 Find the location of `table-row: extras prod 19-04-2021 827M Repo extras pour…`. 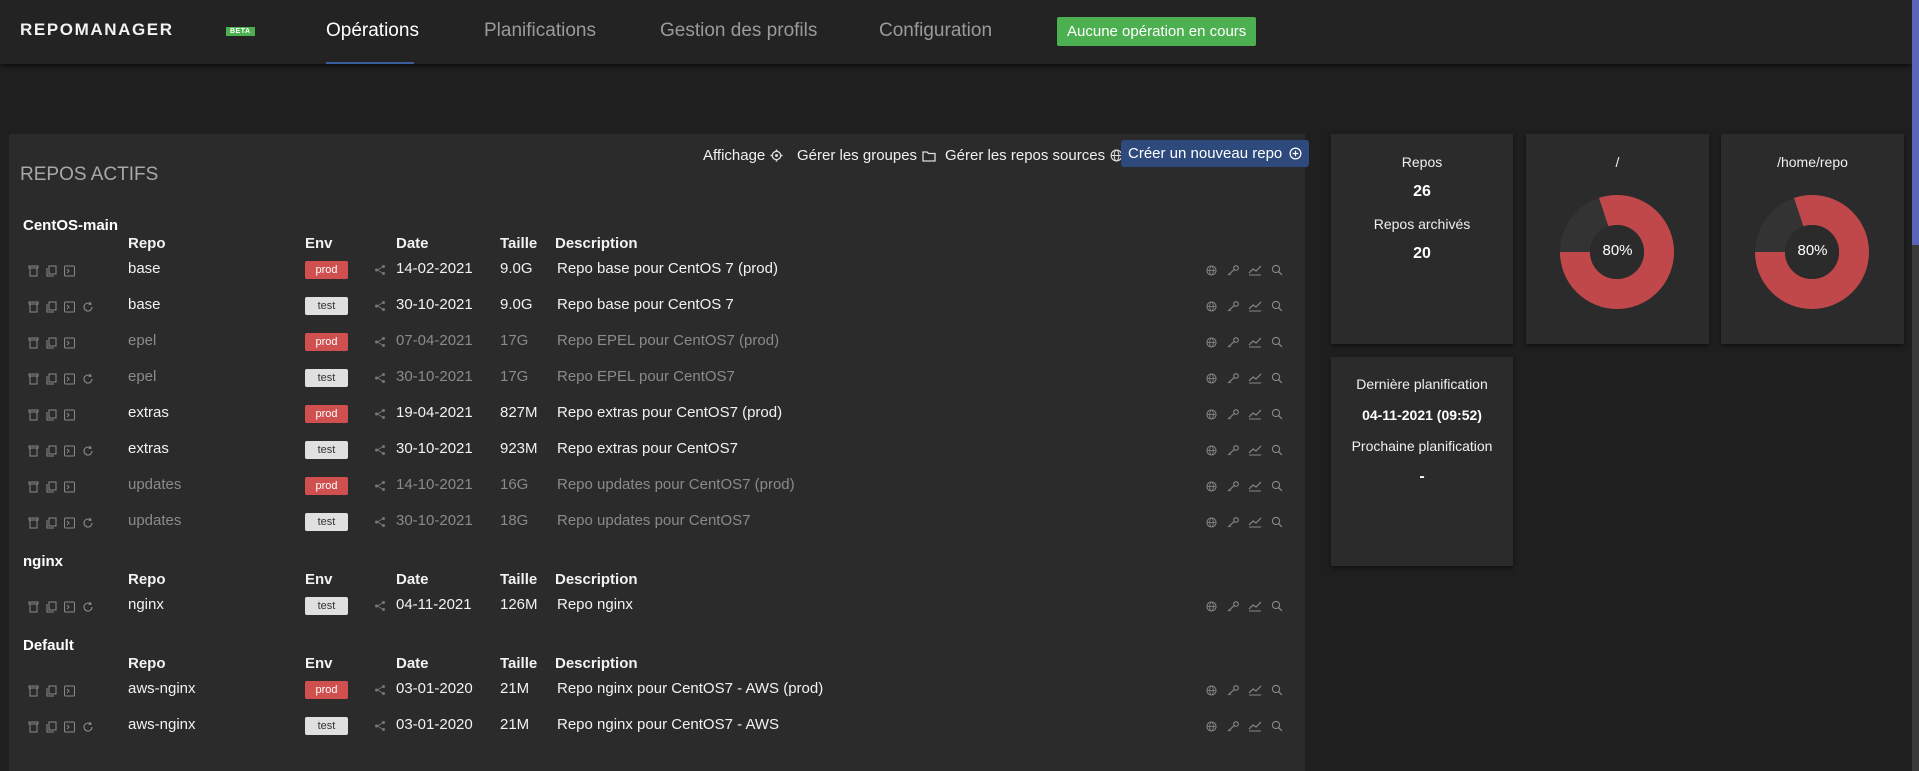

table-row: extras prod 19-04-2021 827M Repo extras pour… is located at coordinates (657, 414).